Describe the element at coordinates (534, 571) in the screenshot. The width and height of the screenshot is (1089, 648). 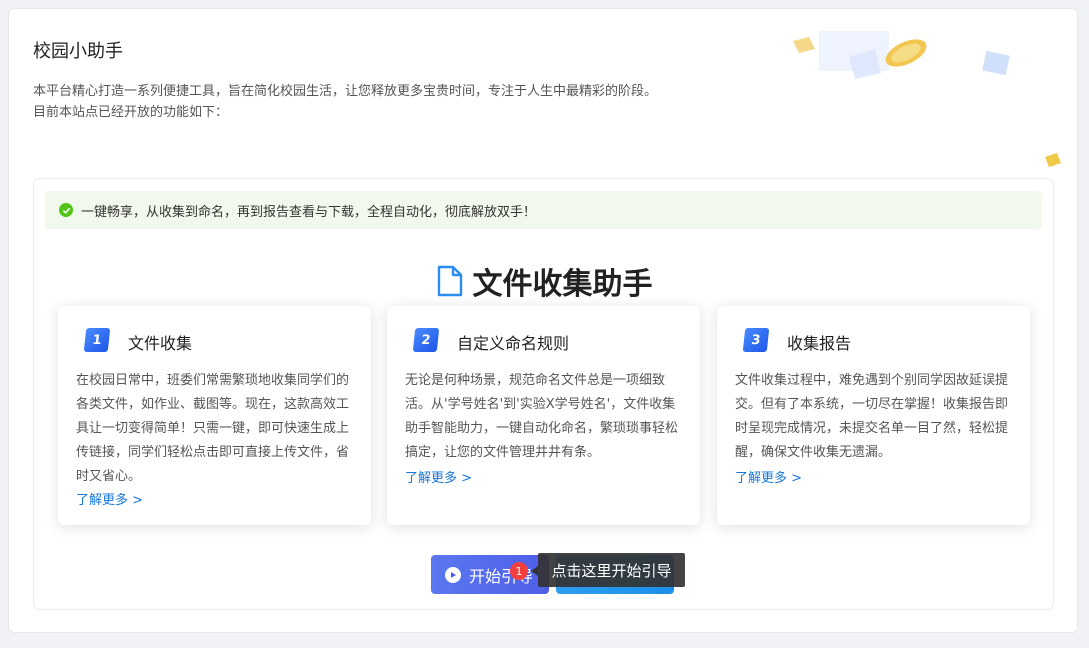
I see `tooltip-arrow` at that location.